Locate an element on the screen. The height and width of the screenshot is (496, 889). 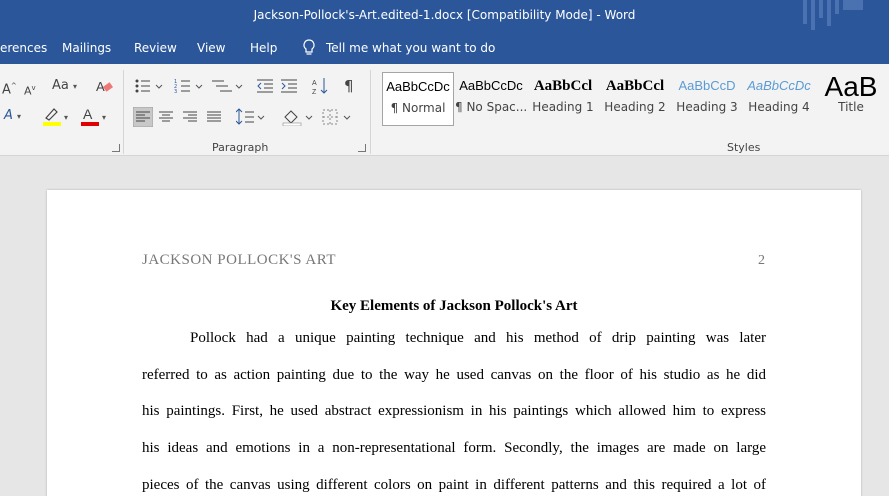
style-title: AaB Title is located at coordinates (851, 99).